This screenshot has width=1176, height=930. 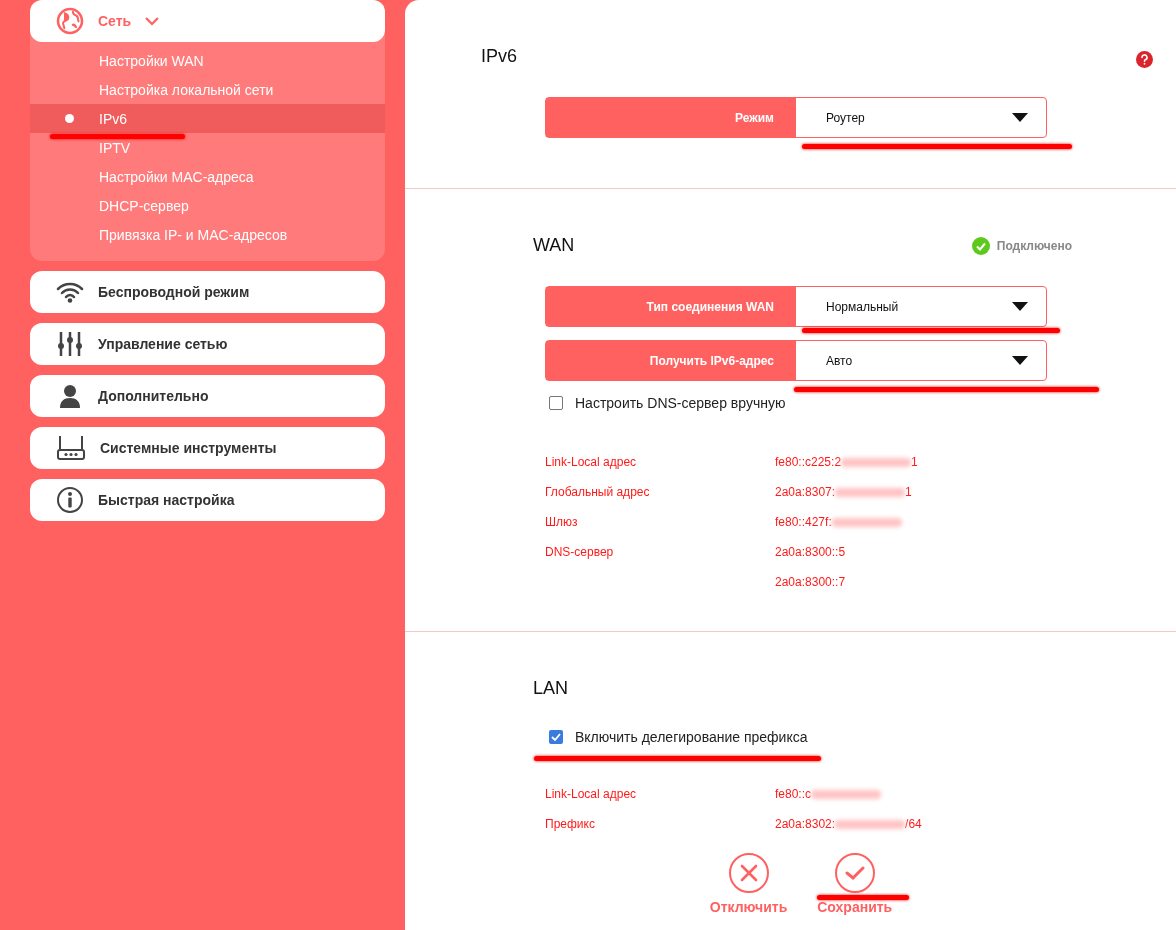 I want to click on field-label: Тип соединения WAN, so click(x=671, y=306).